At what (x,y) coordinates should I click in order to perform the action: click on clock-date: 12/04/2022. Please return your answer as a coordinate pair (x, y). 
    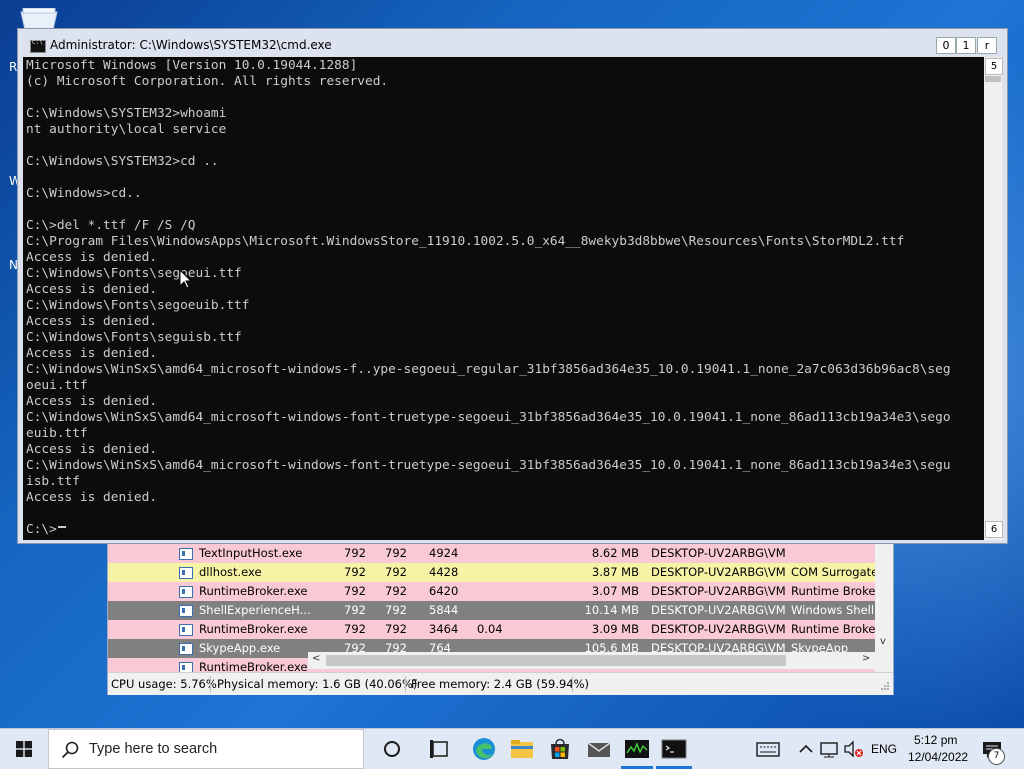
    Looking at the image, I should click on (938, 757).